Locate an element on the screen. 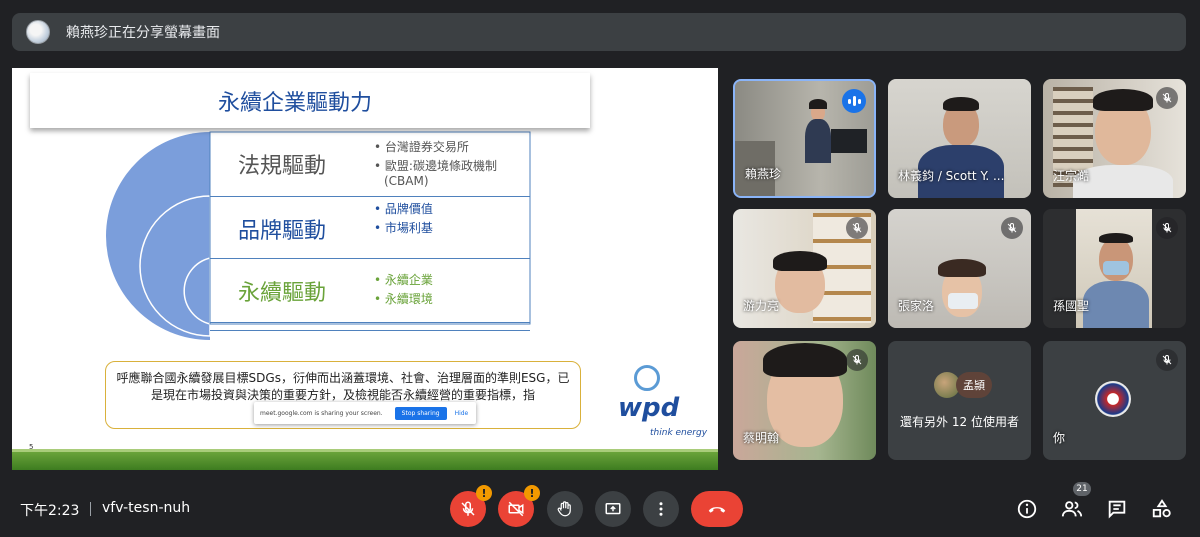 The width and height of the screenshot is (1200, 537). stop-sharing-button: Stop sharing is located at coordinates (420, 413).